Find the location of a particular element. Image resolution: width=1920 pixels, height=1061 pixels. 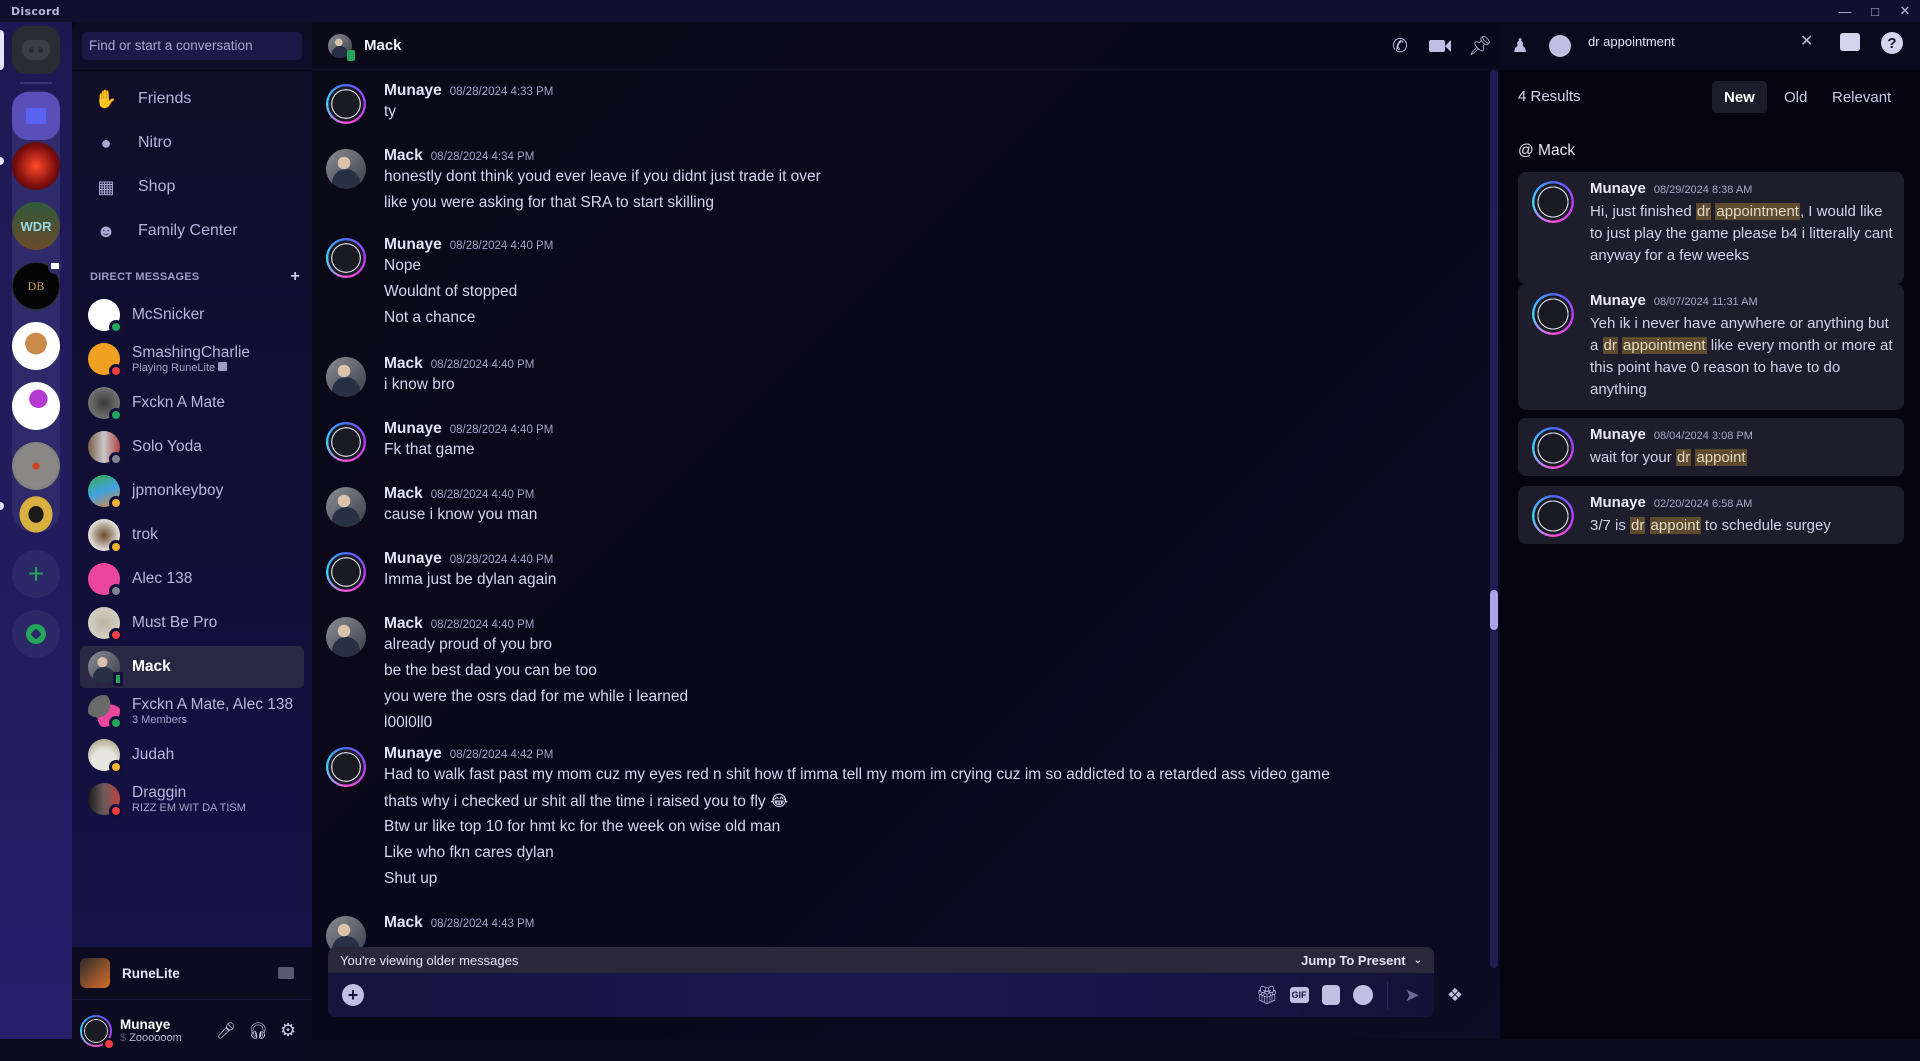

find-conversation-input: Find or start a conversation is located at coordinates (192, 46).